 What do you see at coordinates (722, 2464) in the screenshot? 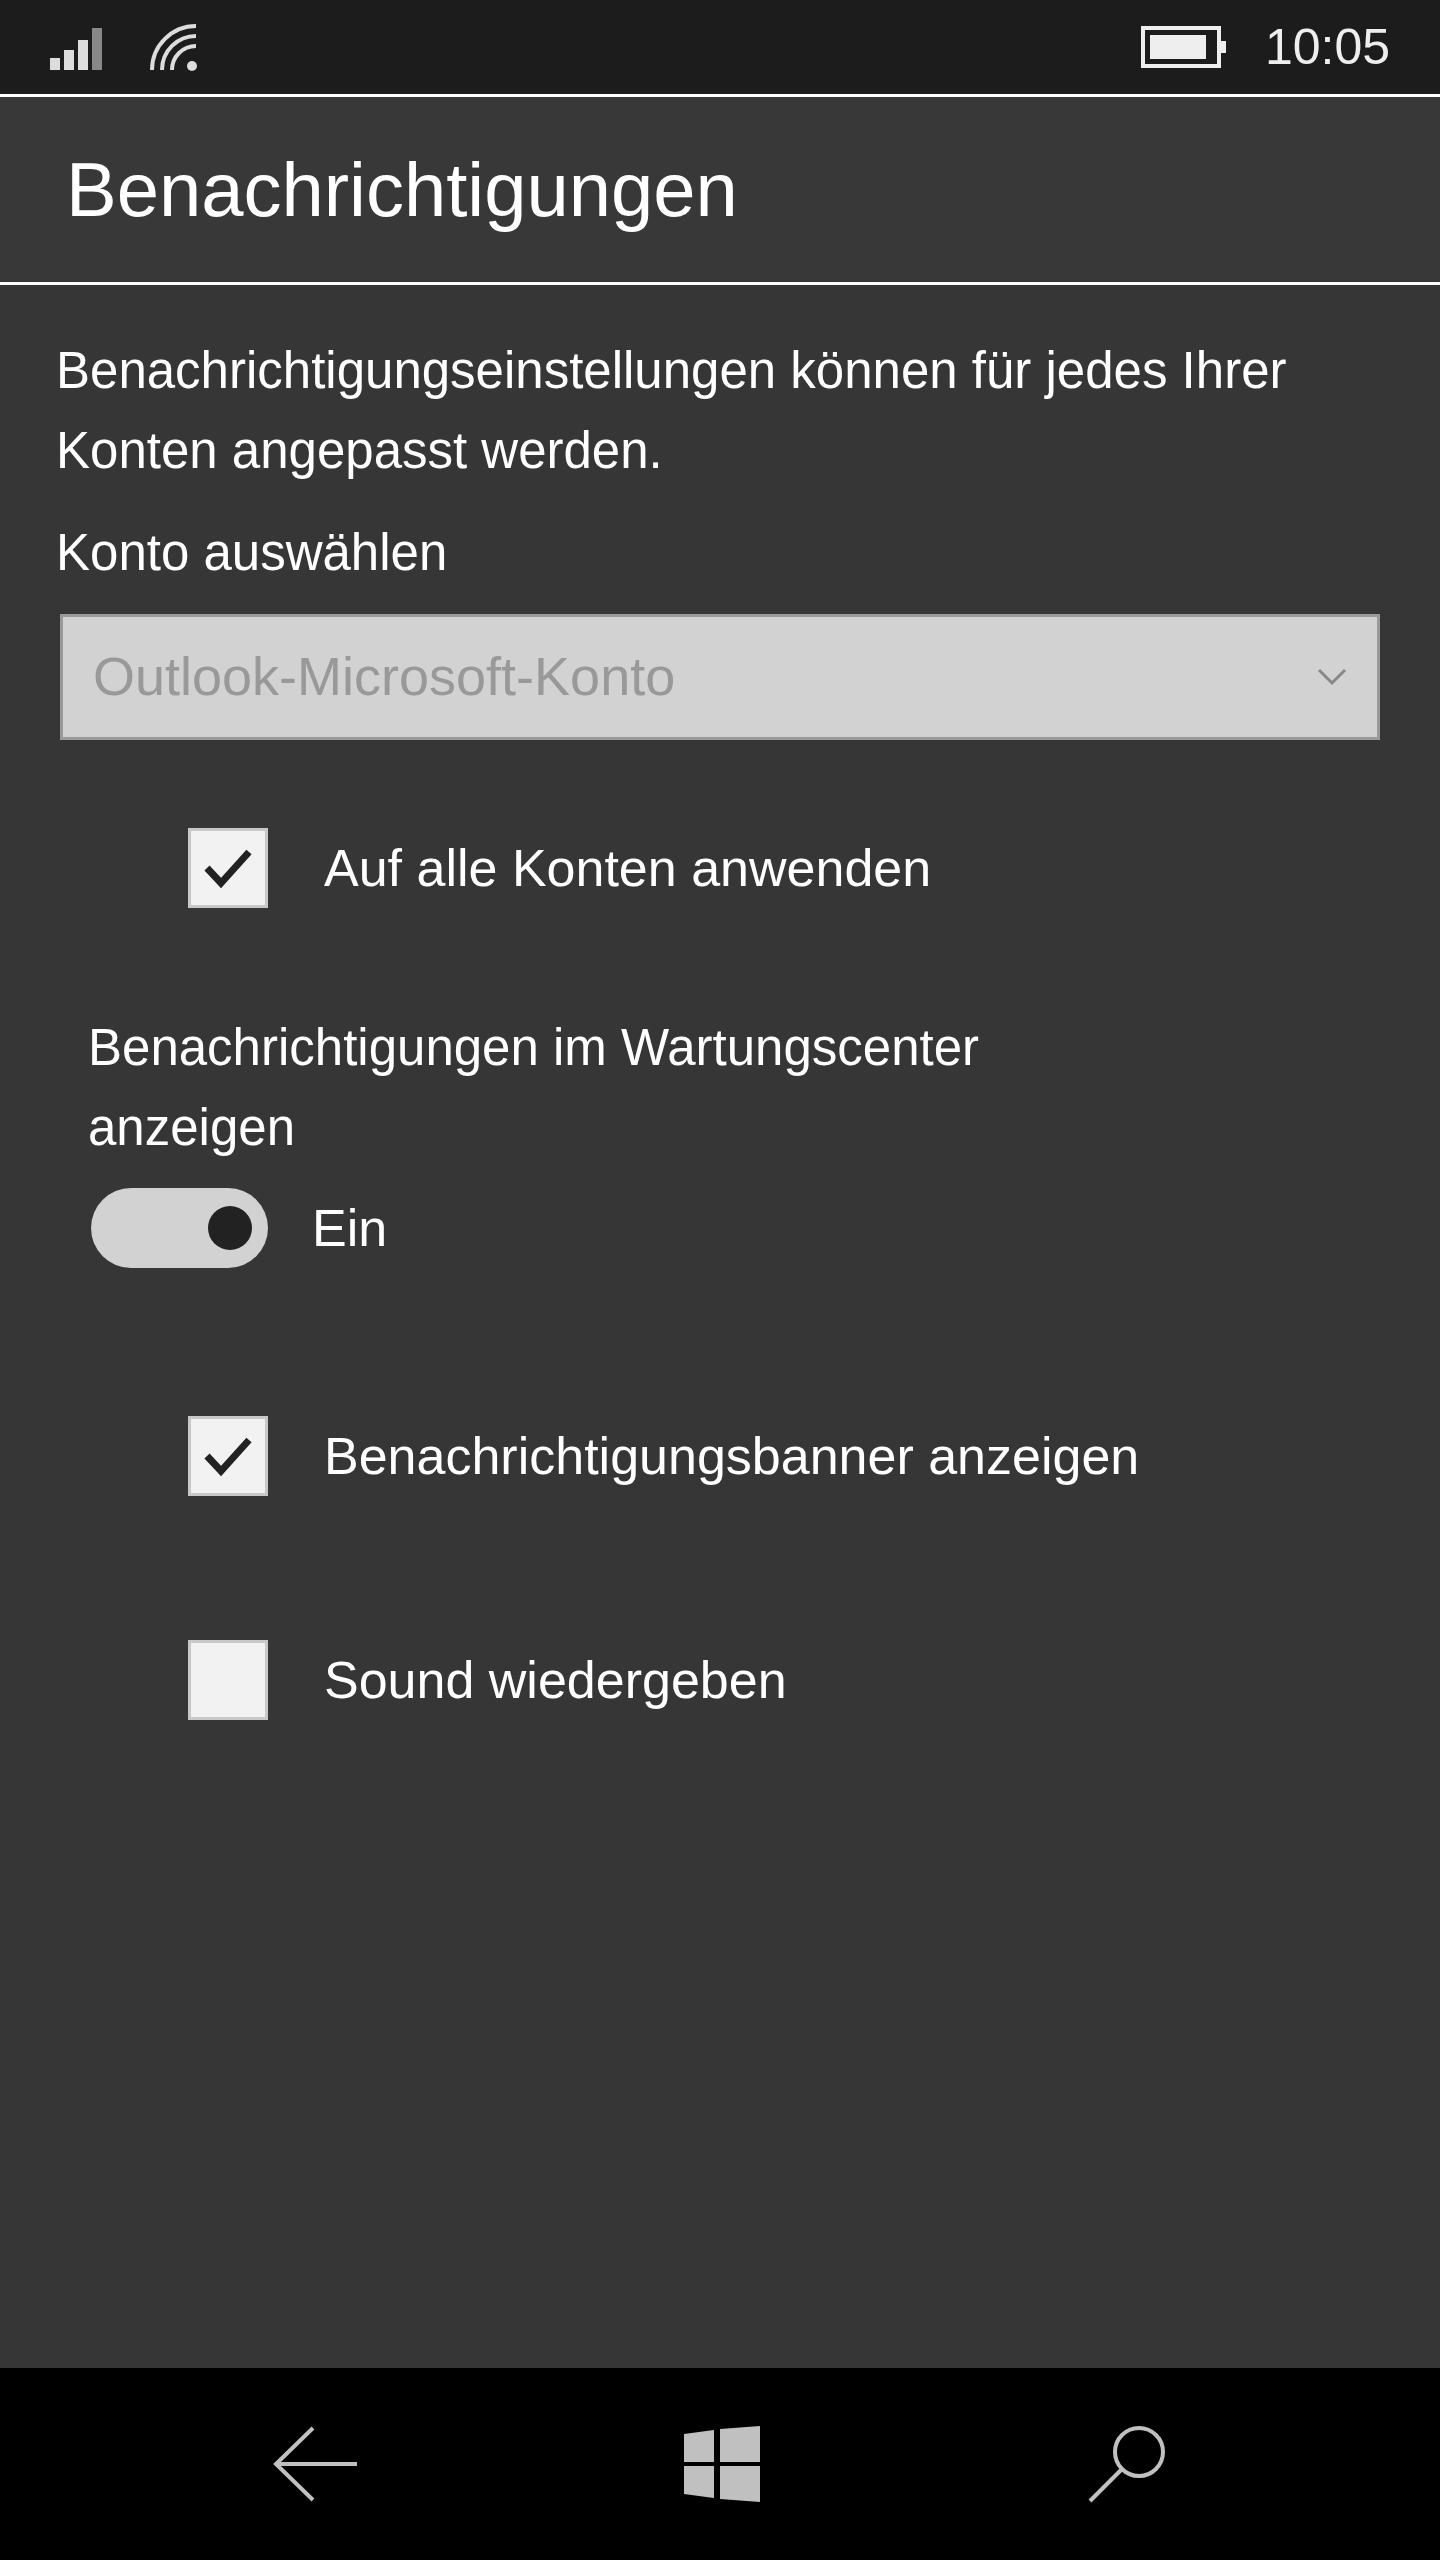
I see `windows-logo-icon` at bounding box center [722, 2464].